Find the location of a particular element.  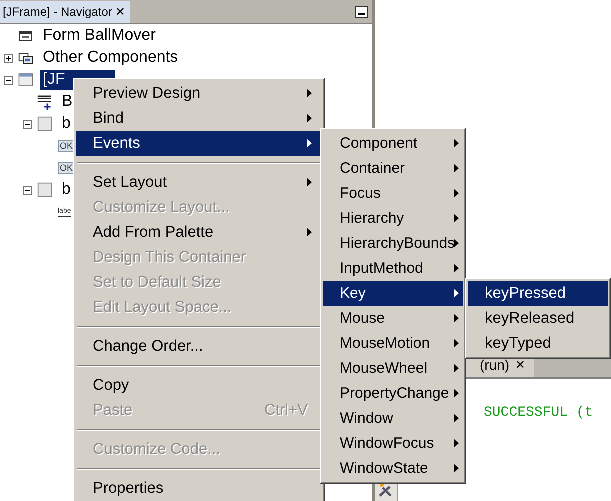

output-text: SUCCESSFUL (t is located at coordinates (539, 413).